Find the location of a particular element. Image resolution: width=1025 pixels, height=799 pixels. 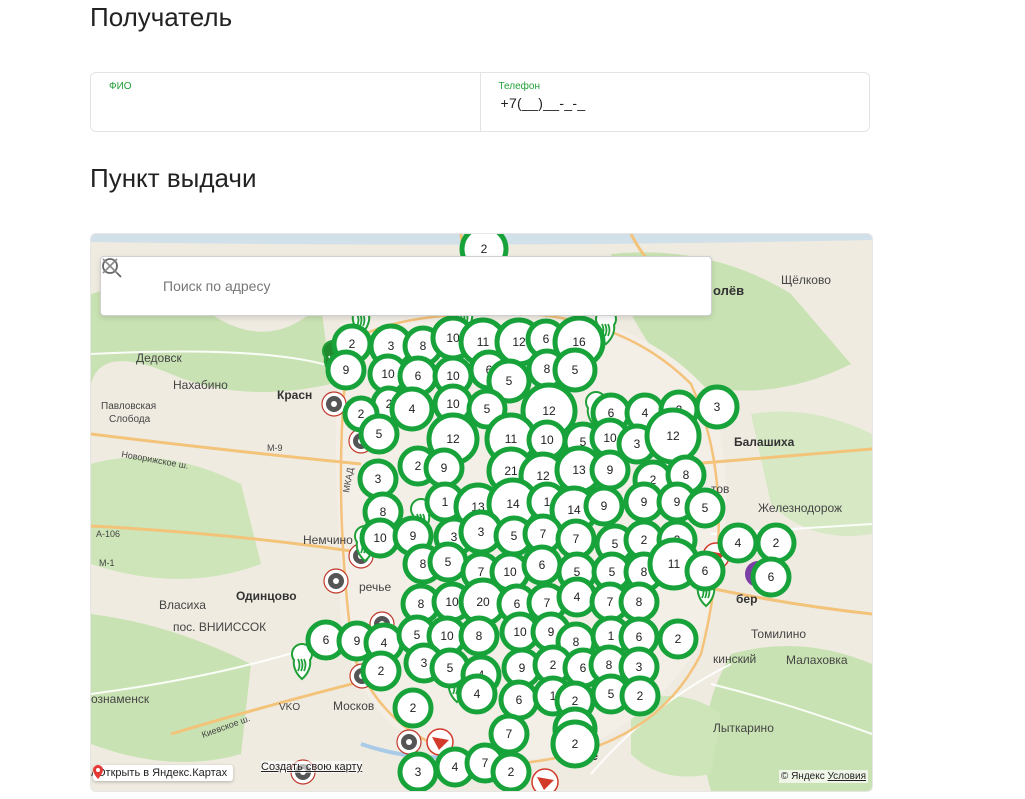

place-label: Москов is located at coordinates (353, 706).